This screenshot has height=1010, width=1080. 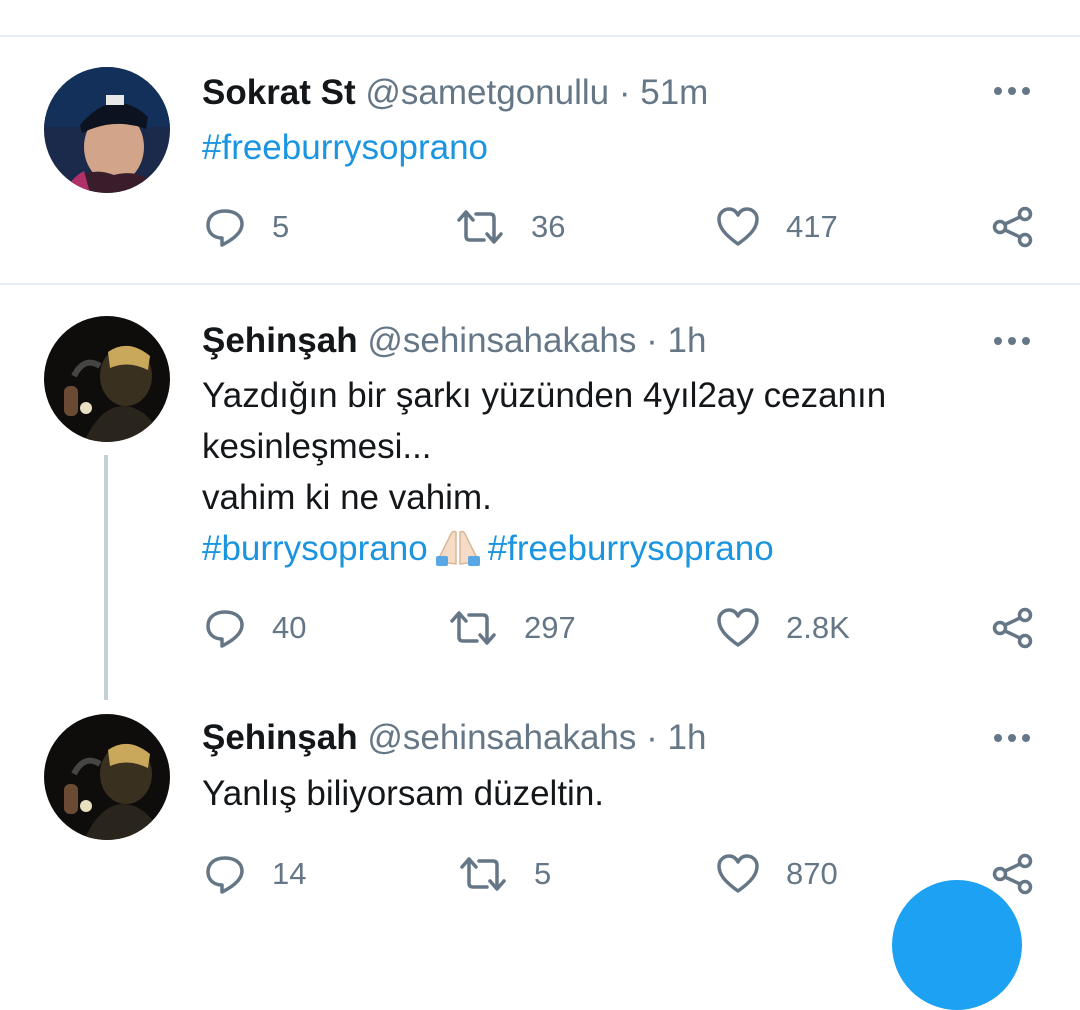 What do you see at coordinates (812, 873) in the screenshot?
I see `like-count: 870` at bounding box center [812, 873].